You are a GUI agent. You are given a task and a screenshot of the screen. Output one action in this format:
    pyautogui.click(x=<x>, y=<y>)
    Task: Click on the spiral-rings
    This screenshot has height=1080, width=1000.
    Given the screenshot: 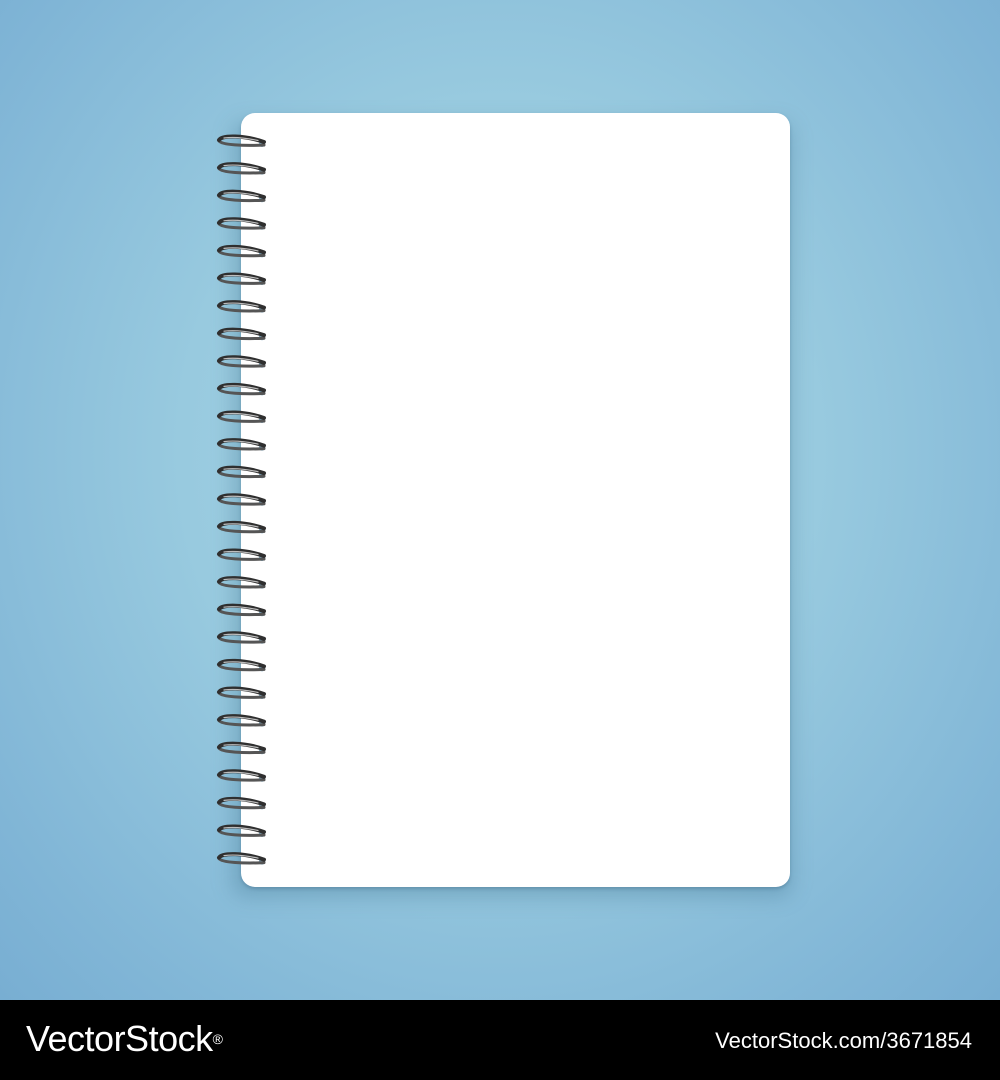 What is the action you would take?
    pyautogui.click(x=241, y=499)
    